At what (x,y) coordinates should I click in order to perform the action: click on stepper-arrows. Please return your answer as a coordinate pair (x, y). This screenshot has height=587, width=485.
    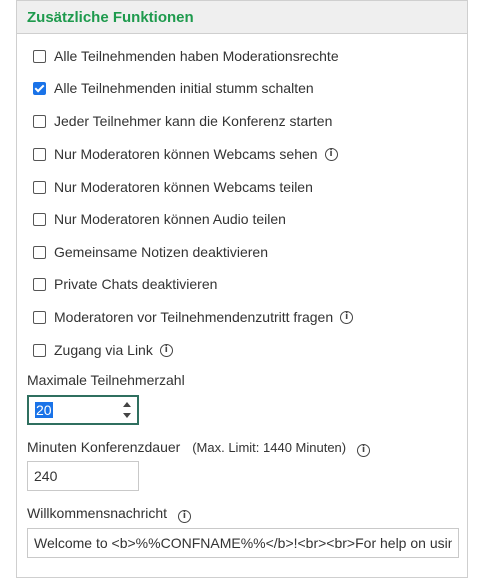
    Looking at the image, I should click on (127, 410).